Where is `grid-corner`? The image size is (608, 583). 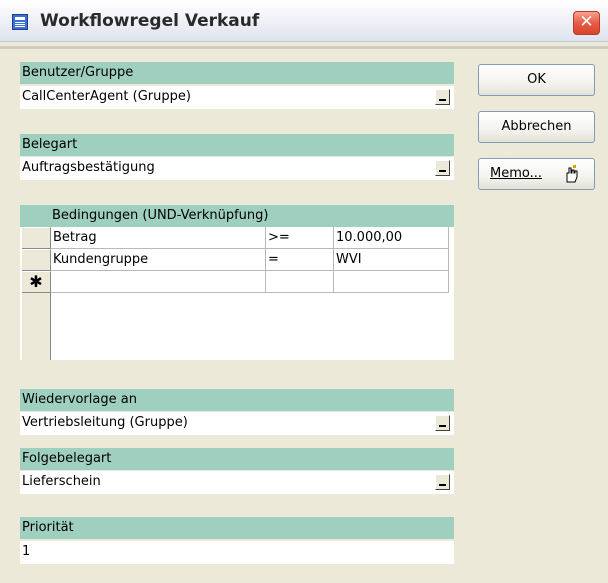 grid-corner is located at coordinates (35, 216).